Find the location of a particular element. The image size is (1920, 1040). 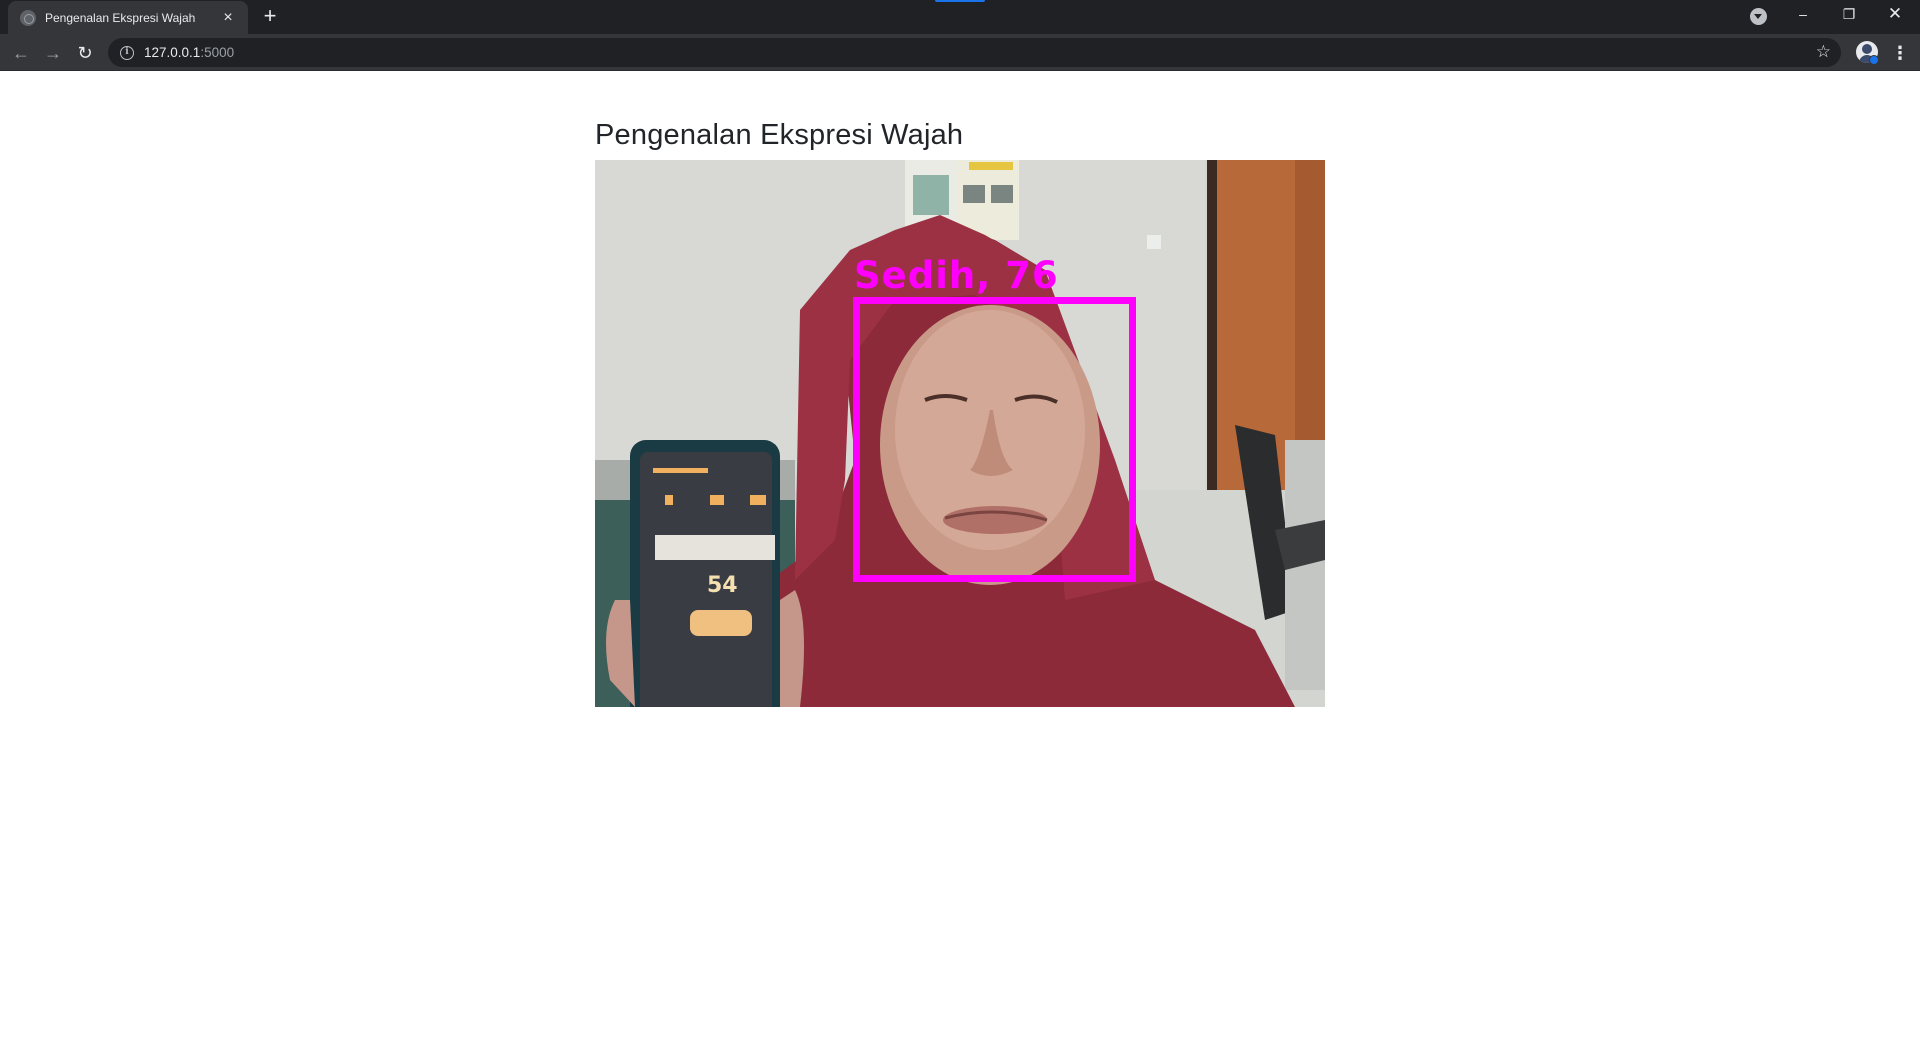

new-tab-button: + is located at coordinates (270, 17).